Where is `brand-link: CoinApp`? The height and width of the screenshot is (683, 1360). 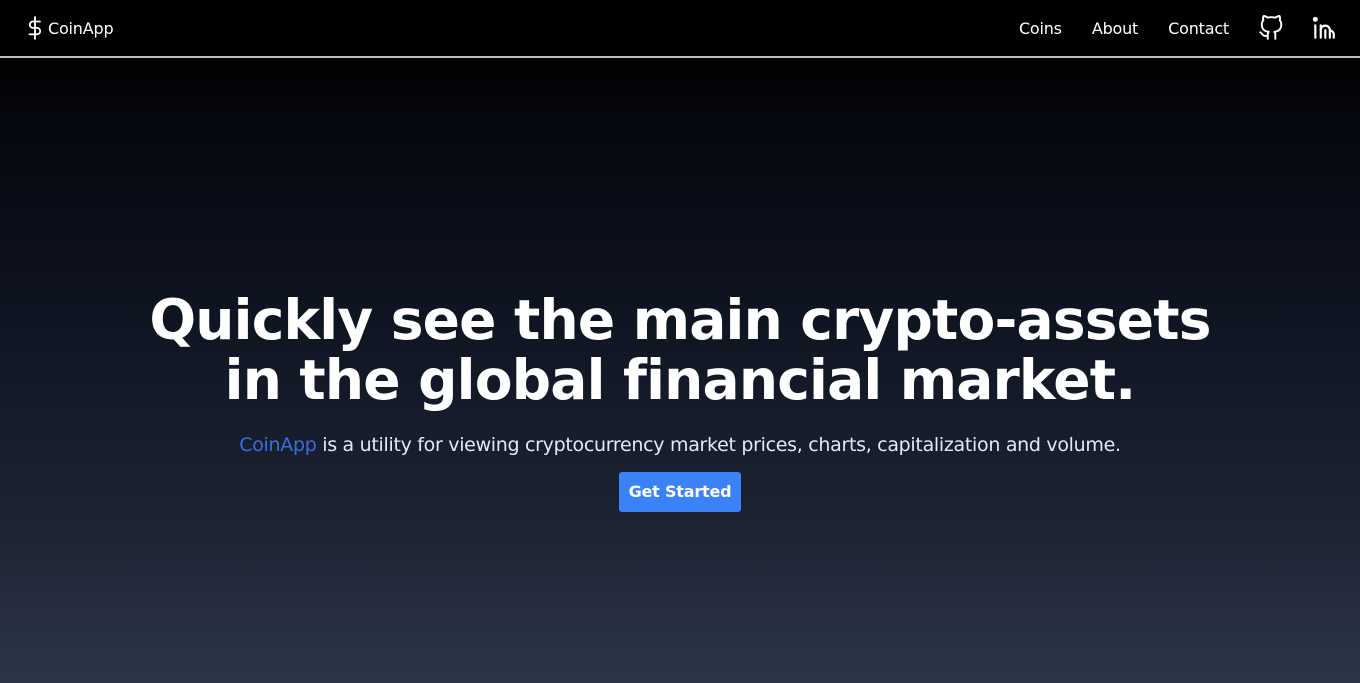 brand-link: CoinApp is located at coordinates (70, 28).